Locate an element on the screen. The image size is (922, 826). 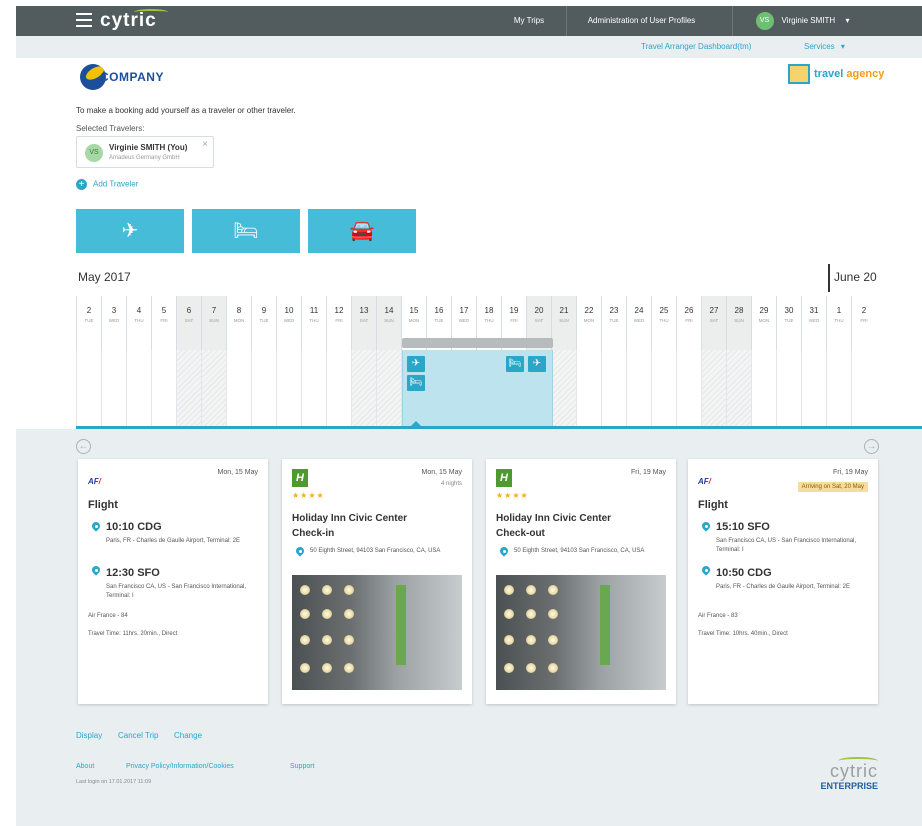
timeline-day: 12 FRI is located at coordinates (338, 326).